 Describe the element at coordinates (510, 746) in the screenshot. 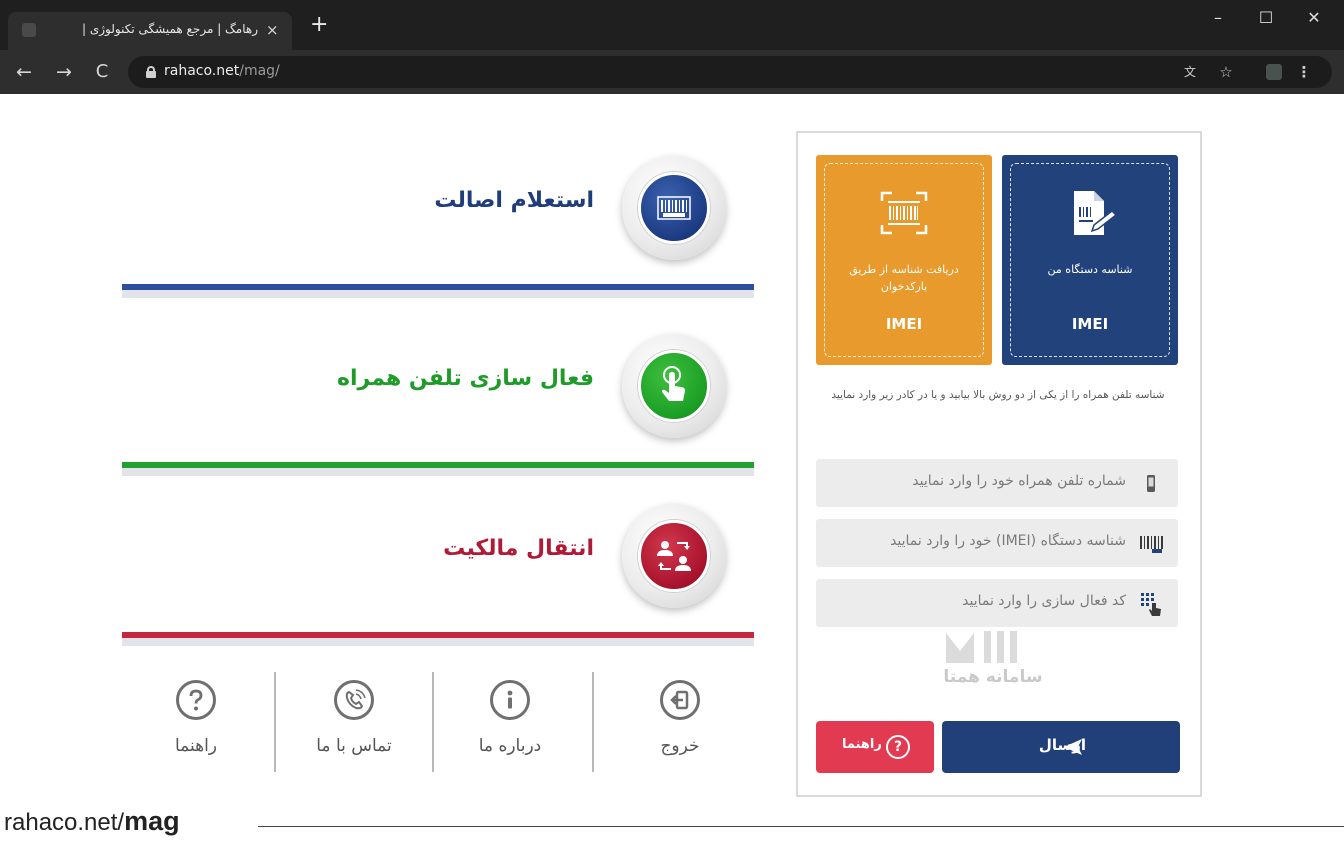

I see `about-label: درباره ما` at that location.